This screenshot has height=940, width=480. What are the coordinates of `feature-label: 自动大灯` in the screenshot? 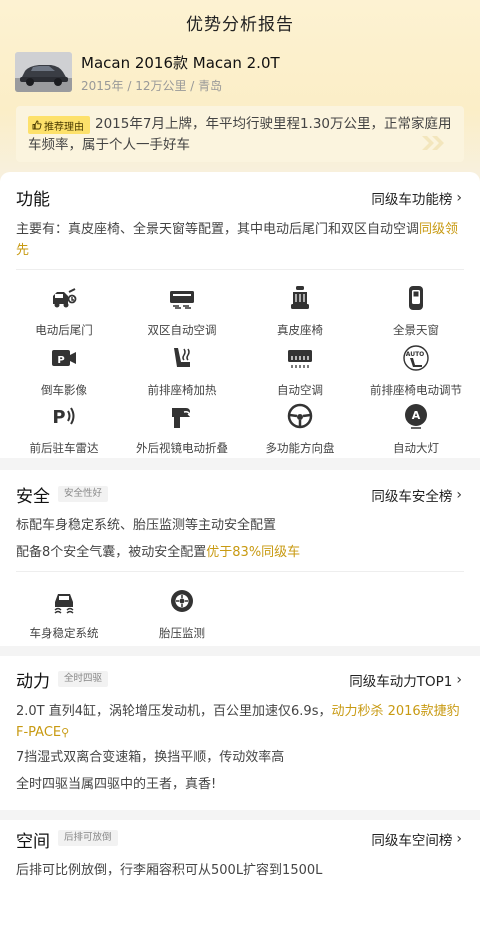 It's located at (416, 448).